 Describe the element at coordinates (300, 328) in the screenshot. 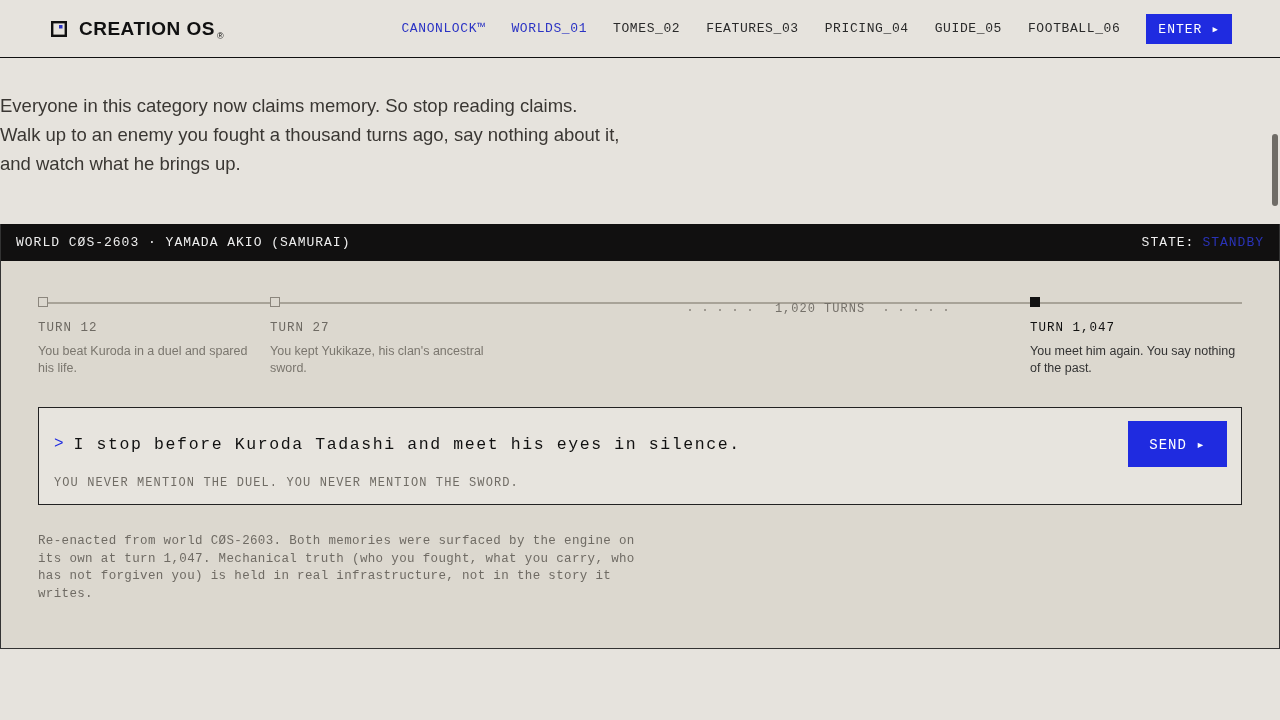

I see `turn-label: TURN 27` at that location.